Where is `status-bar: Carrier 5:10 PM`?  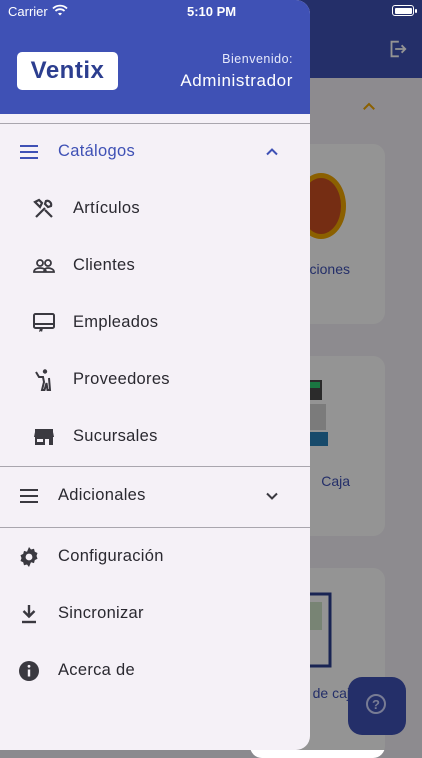
status-bar: Carrier 5:10 PM is located at coordinates (211, 12).